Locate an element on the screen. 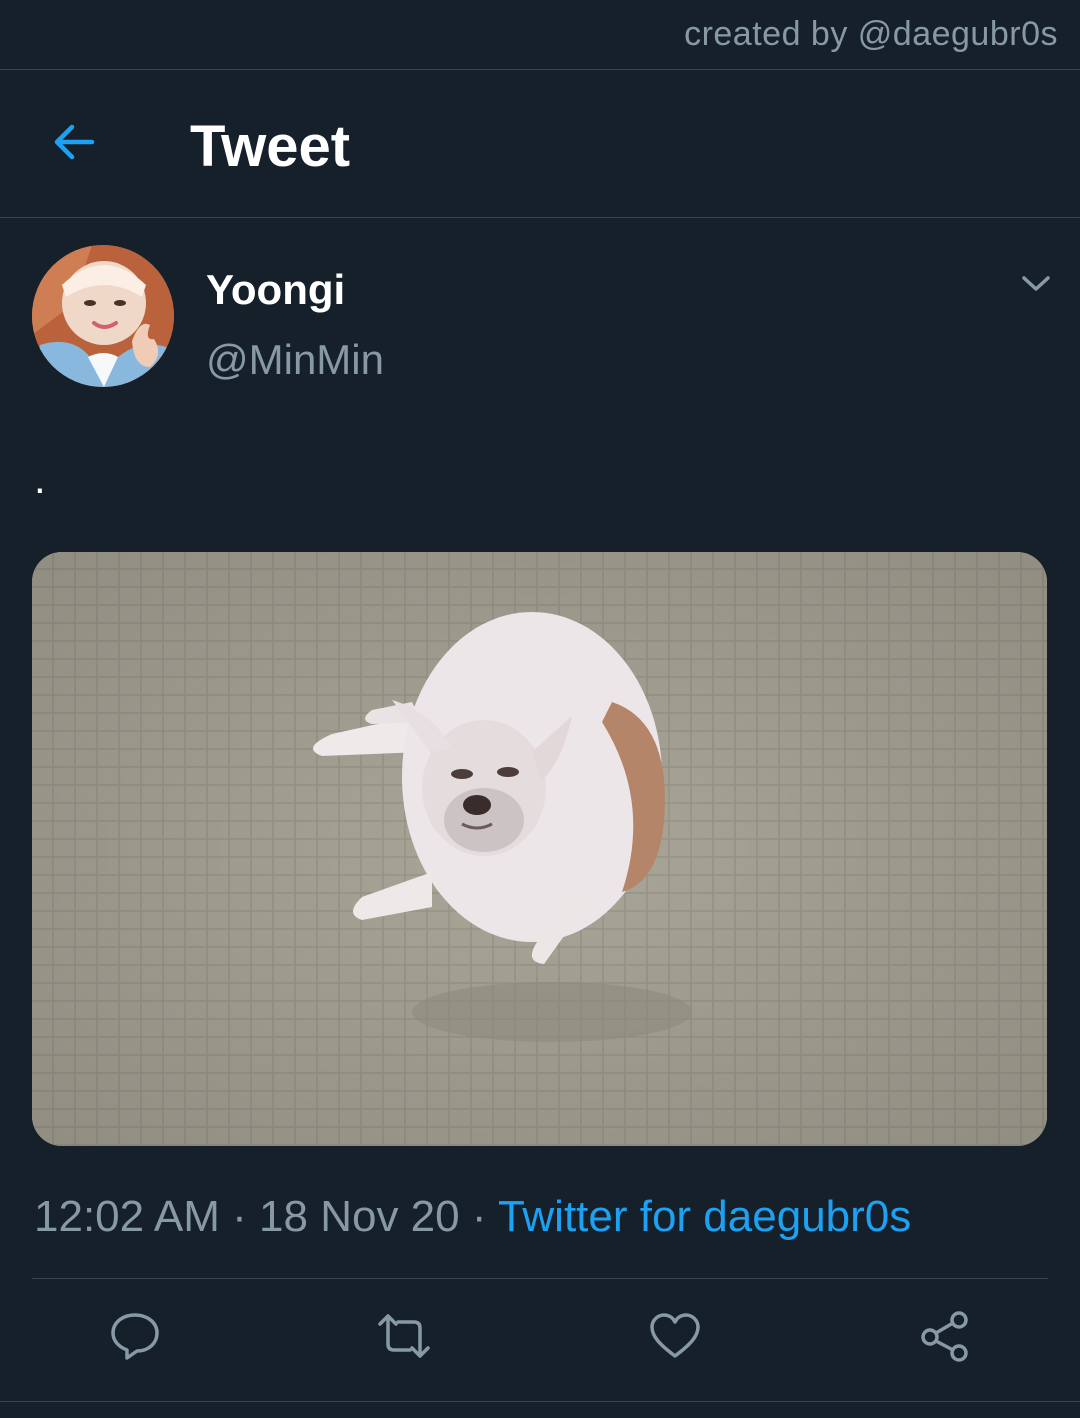 Image resolution: width=1080 pixels, height=1418 pixels. like-icon is located at coordinates (675, 1338).